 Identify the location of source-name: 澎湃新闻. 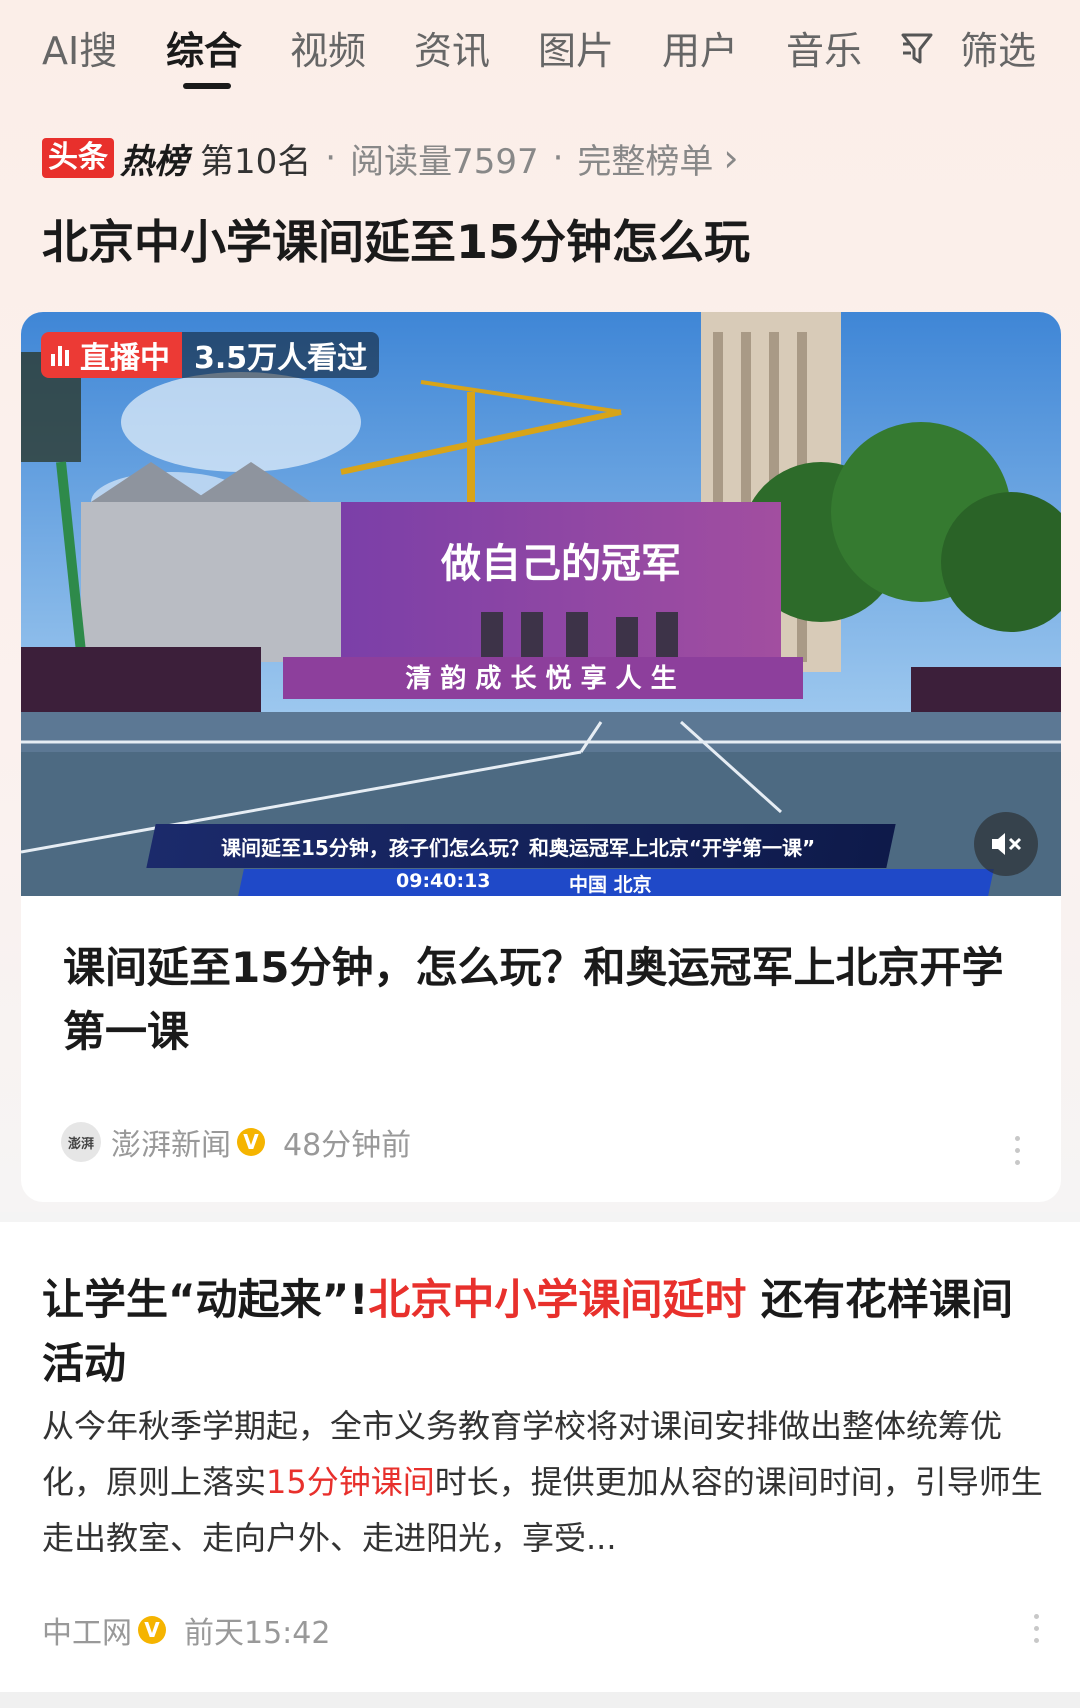
(171, 1142).